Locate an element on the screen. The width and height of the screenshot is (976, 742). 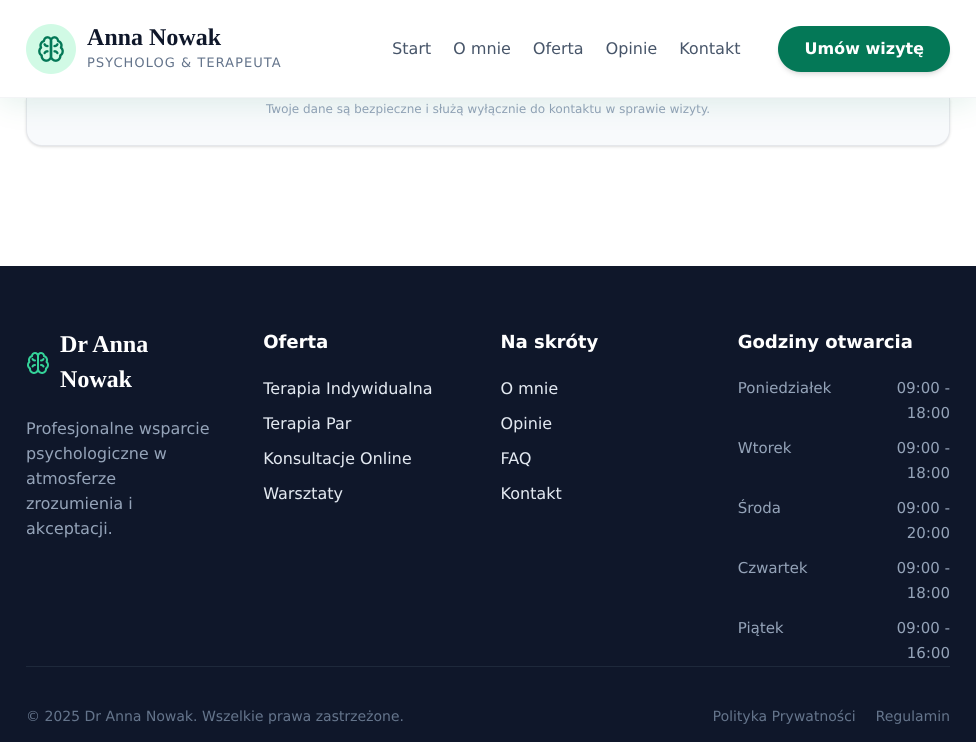
day-label: Czwartek is located at coordinates (773, 568).